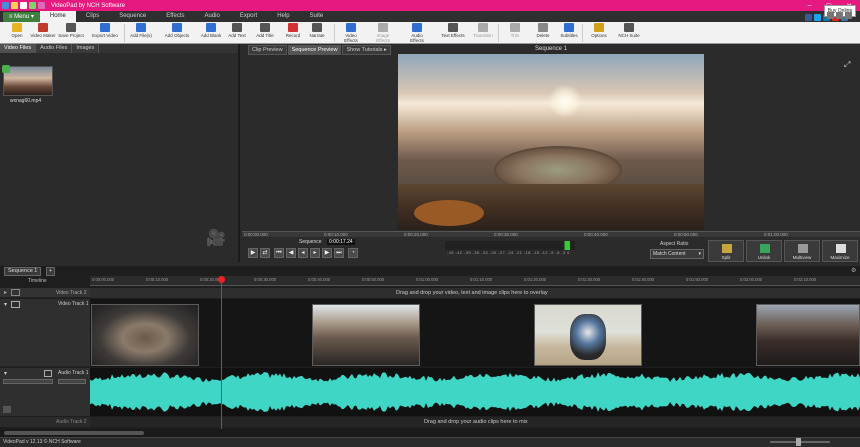  I want to click on record-button: Record, so click(293, 33).